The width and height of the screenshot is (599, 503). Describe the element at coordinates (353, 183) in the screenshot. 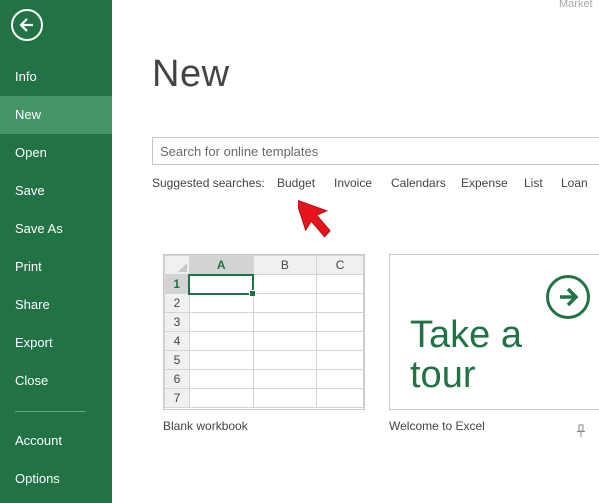

I see `suggested-link-invoice: Invoice` at that location.